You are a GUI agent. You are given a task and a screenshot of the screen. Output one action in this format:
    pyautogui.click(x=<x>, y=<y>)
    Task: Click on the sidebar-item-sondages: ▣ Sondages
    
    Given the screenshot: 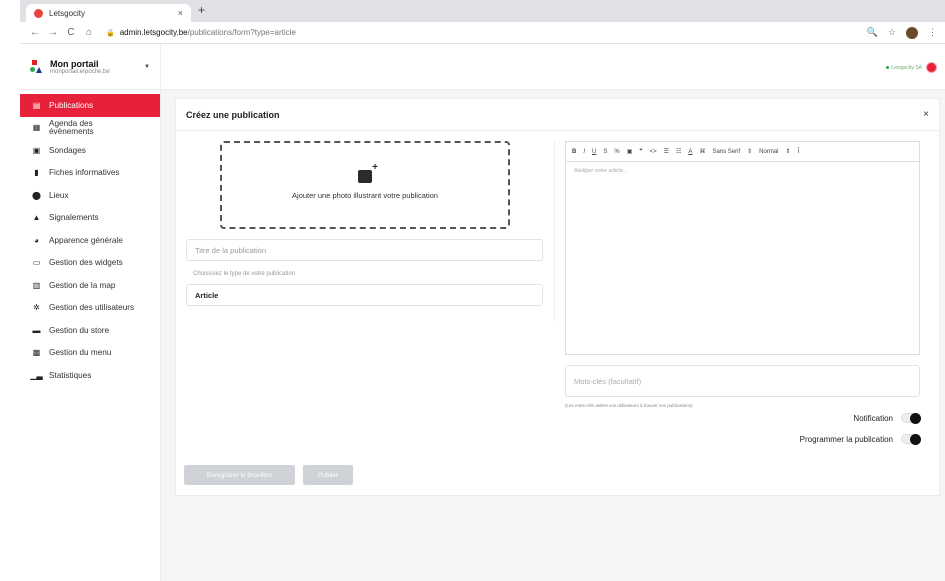 What is the action you would take?
    pyautogui.click(x=90, y=150)
    